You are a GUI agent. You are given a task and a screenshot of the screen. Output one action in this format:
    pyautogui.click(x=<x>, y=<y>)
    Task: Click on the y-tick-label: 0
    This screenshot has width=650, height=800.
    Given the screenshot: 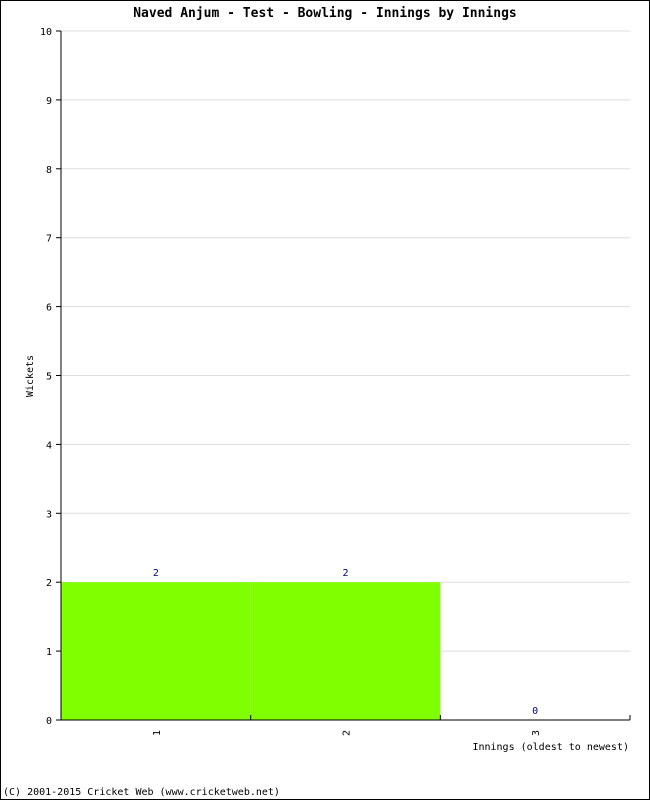 What is the action you would take?
    pyautogui.click(x=49, y=721)
    